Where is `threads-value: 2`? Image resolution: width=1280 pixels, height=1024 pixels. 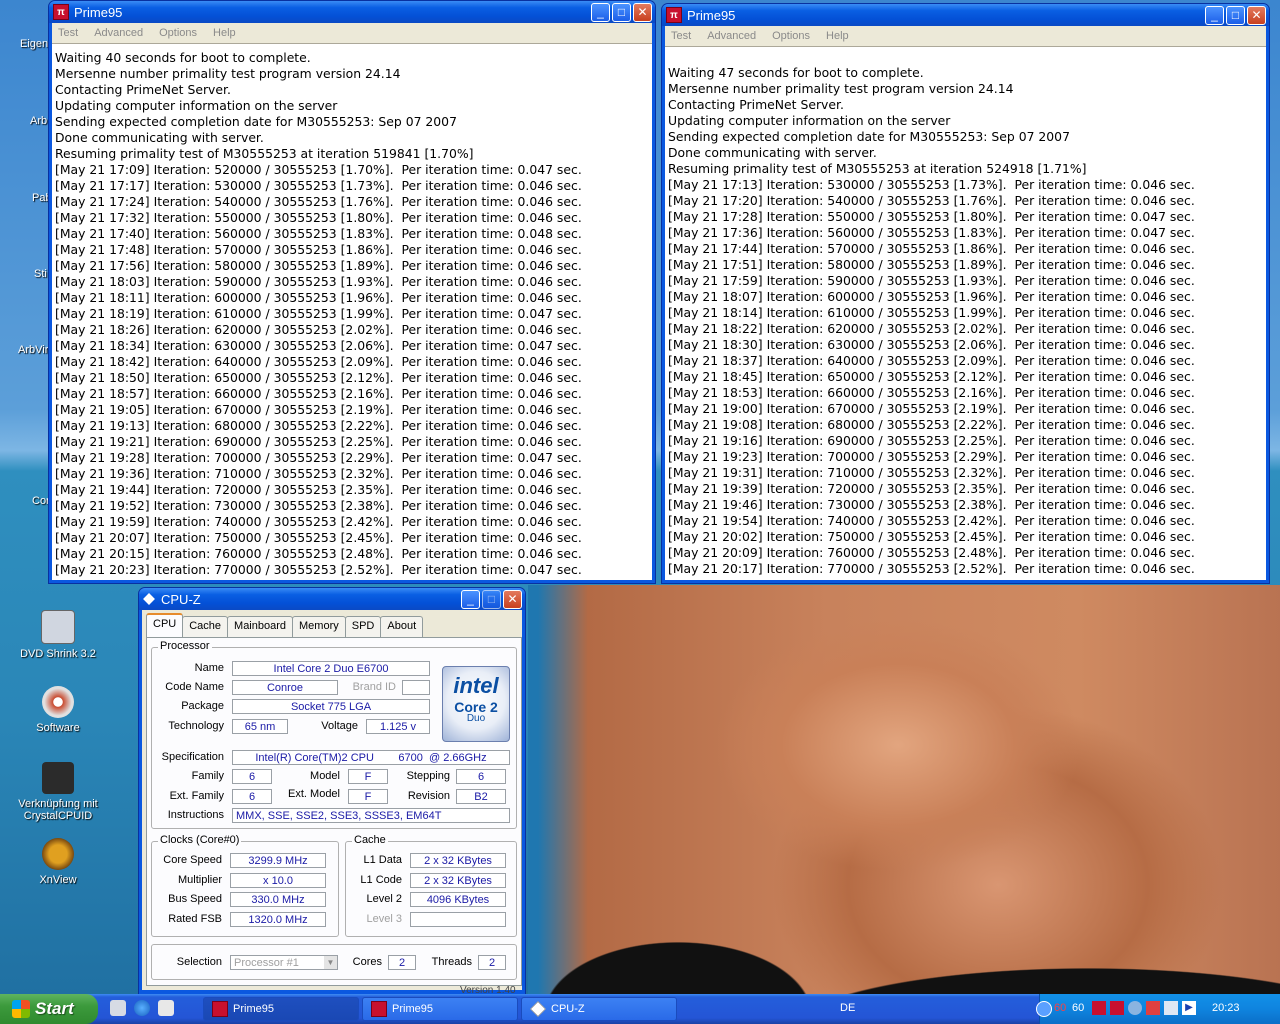 threads-value: 2 is located at coordinates (492, 962).